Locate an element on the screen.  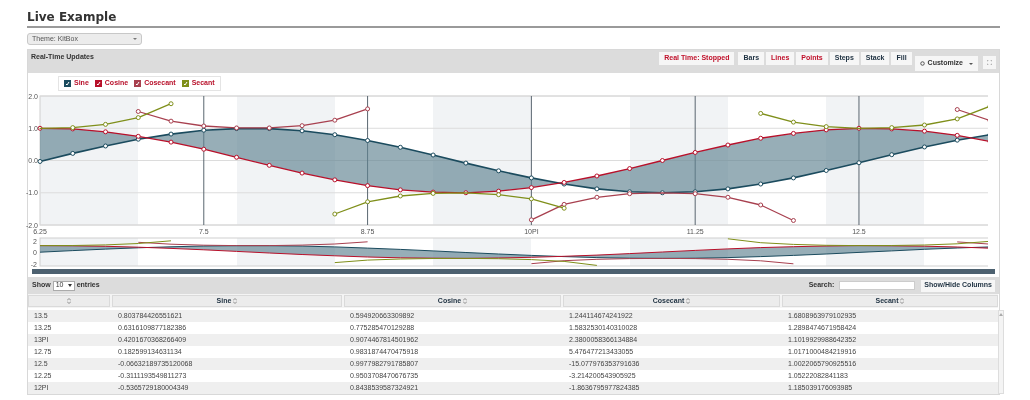
search-field is located at coordinates (877, 285).